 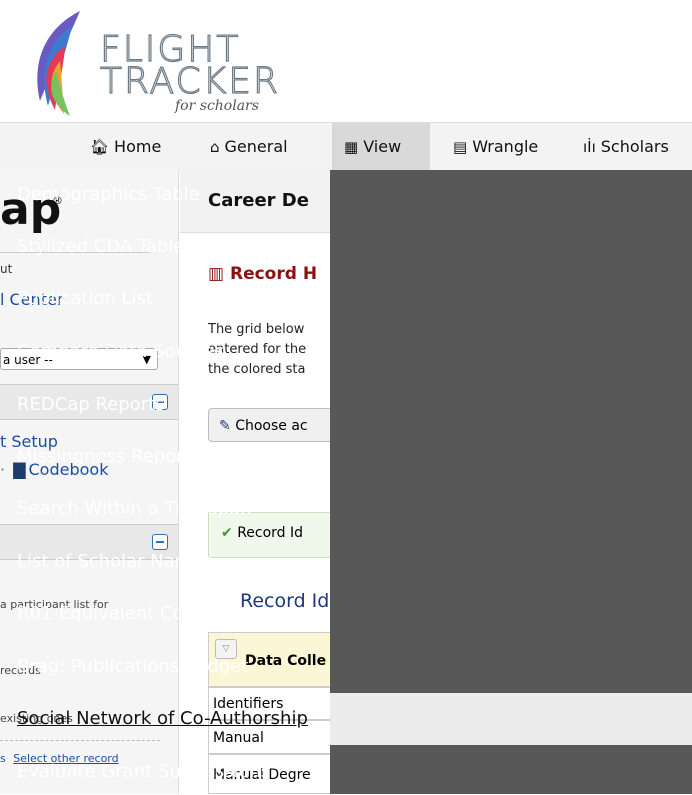 What do you see at coordinates (227, 533) in the screenshot?
I see `check-icon: ✔` at bounding box center [227, 533].